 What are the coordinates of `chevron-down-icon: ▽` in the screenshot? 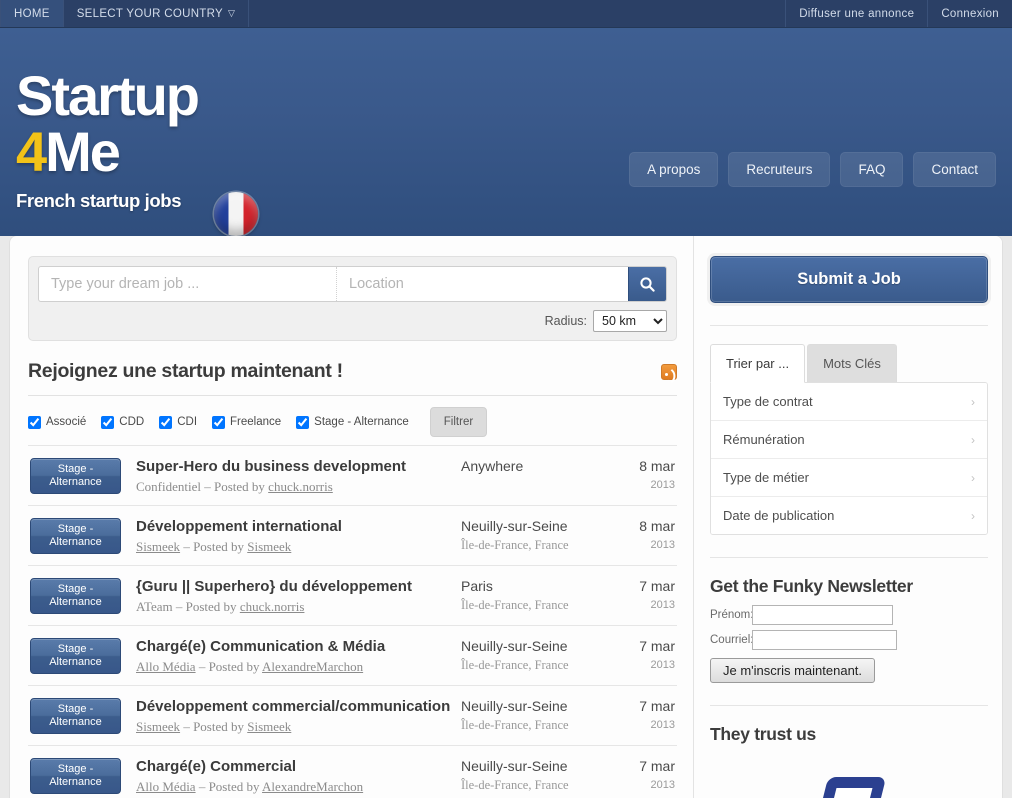 It's located at (232, 13).